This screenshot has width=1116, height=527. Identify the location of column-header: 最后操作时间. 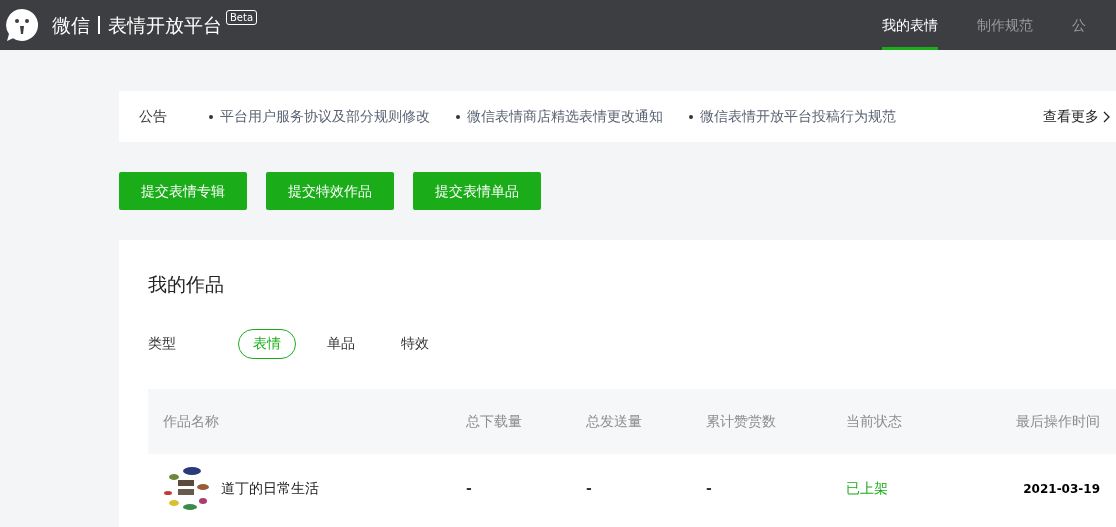
(1058, 420).